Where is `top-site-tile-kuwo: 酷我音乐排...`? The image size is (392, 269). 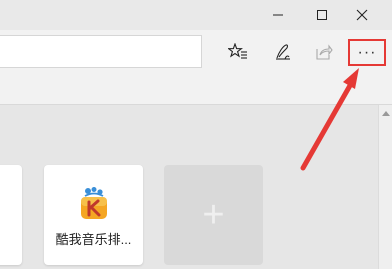 top-site-tile-kuwo: 酷我音乐排... is located at coordinates (93, 215).